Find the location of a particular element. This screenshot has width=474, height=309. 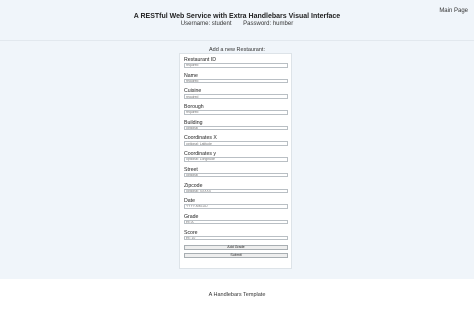

credentials-line: Username: student Password: humber is located at coordinates (237, 24).